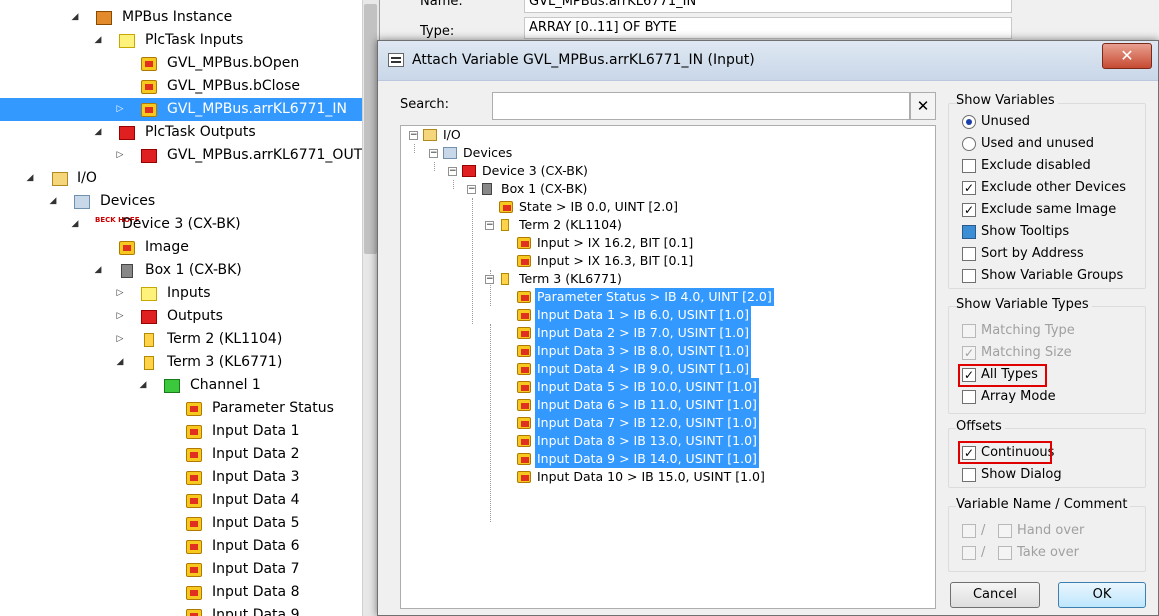  I want to click on tree-item-input-data-6: Input Data 6, so click(181, 546).